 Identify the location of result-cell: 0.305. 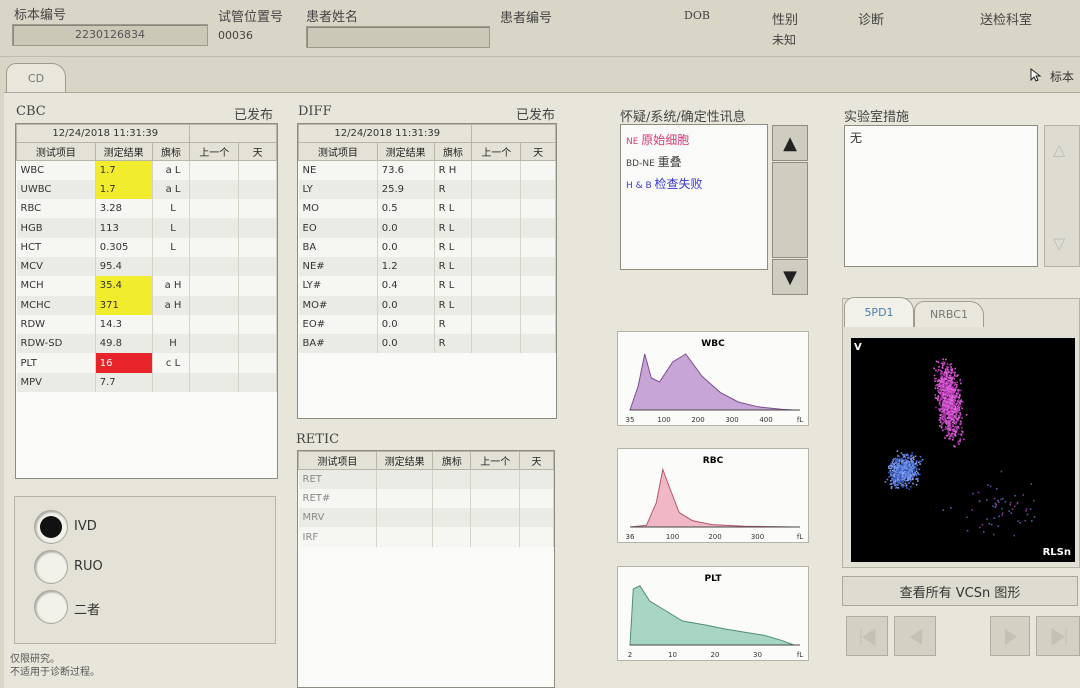
(124, 247).